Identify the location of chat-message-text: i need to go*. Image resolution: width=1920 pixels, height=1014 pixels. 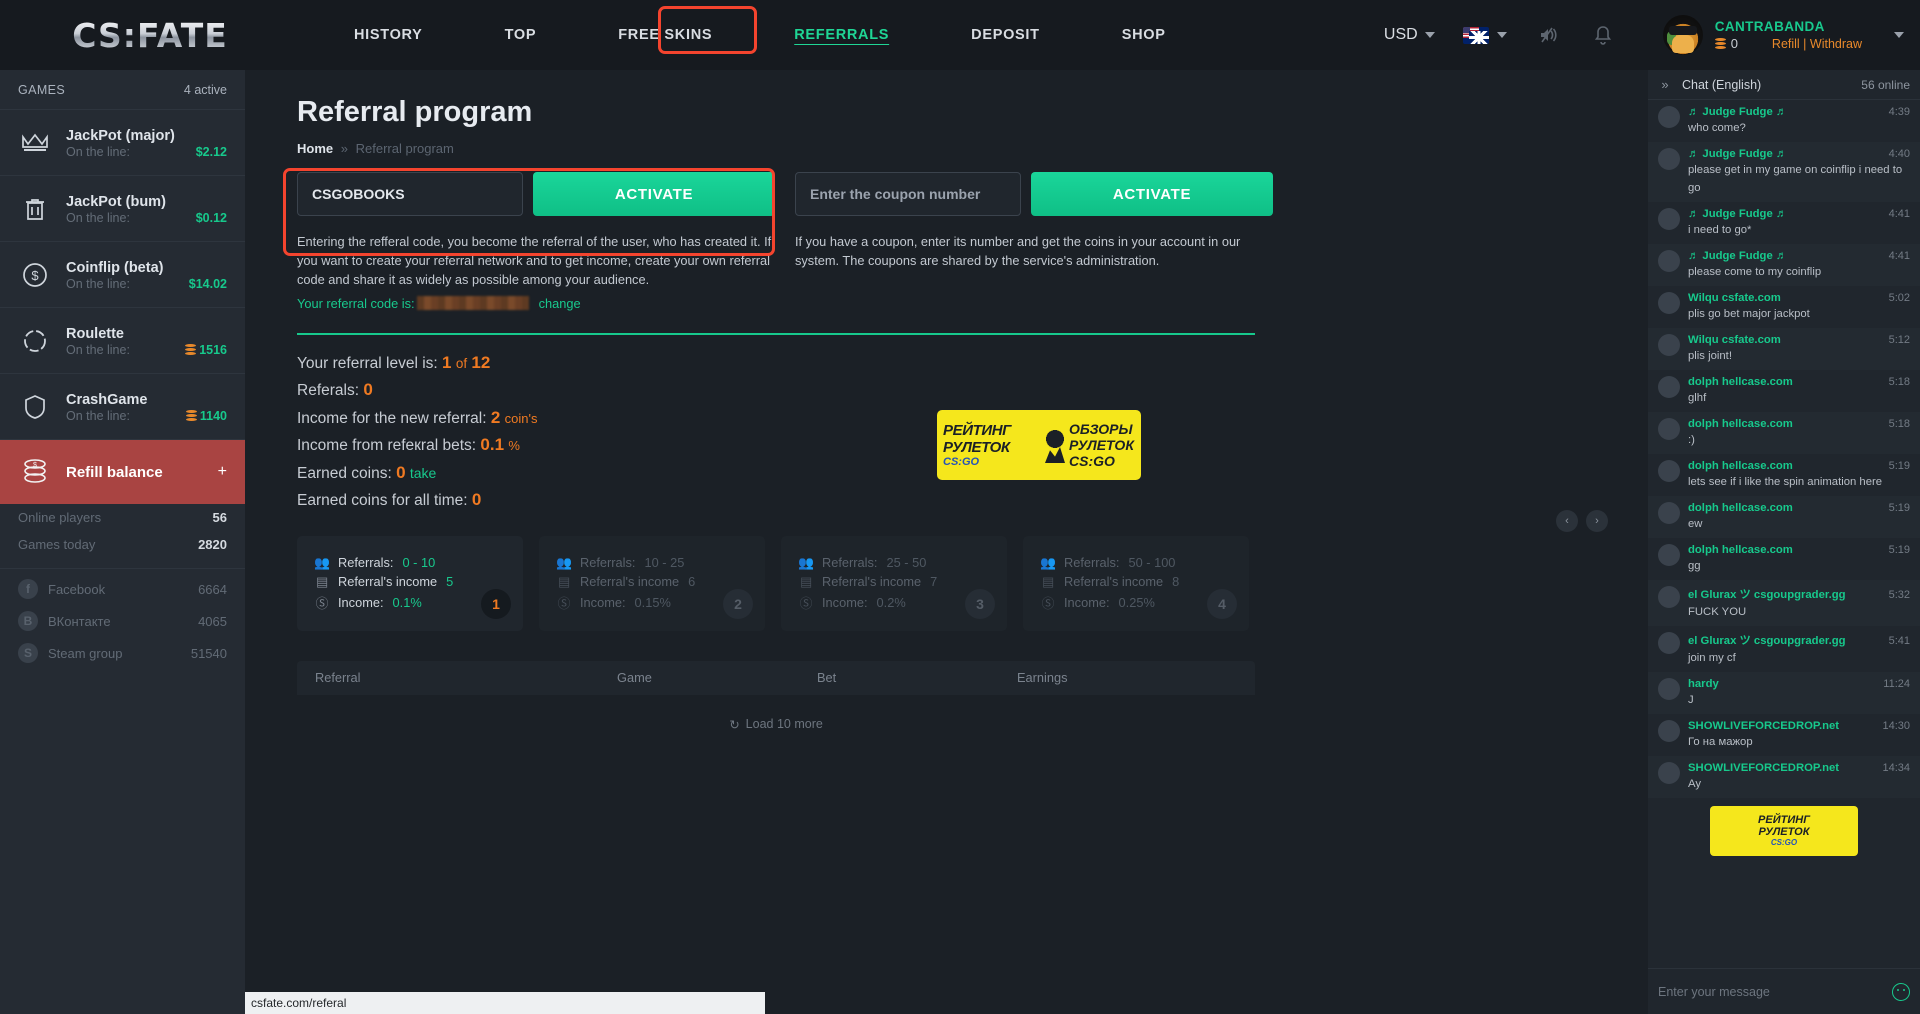
(1720, 230).